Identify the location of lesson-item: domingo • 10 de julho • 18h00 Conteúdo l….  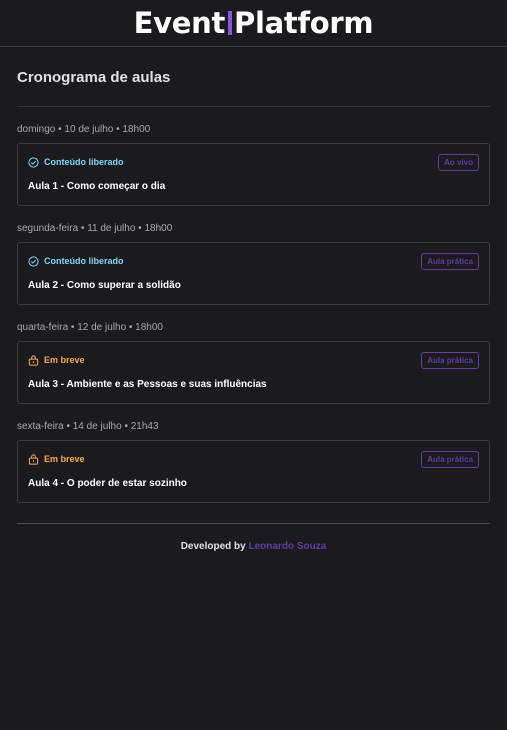
(253, 165).